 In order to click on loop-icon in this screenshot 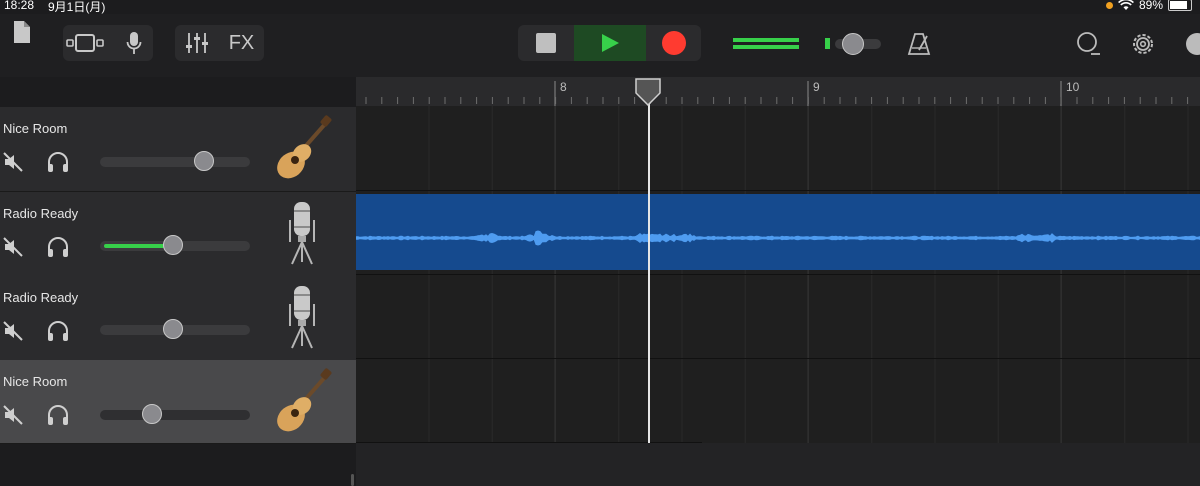, I will do `click(1088, 43)`.